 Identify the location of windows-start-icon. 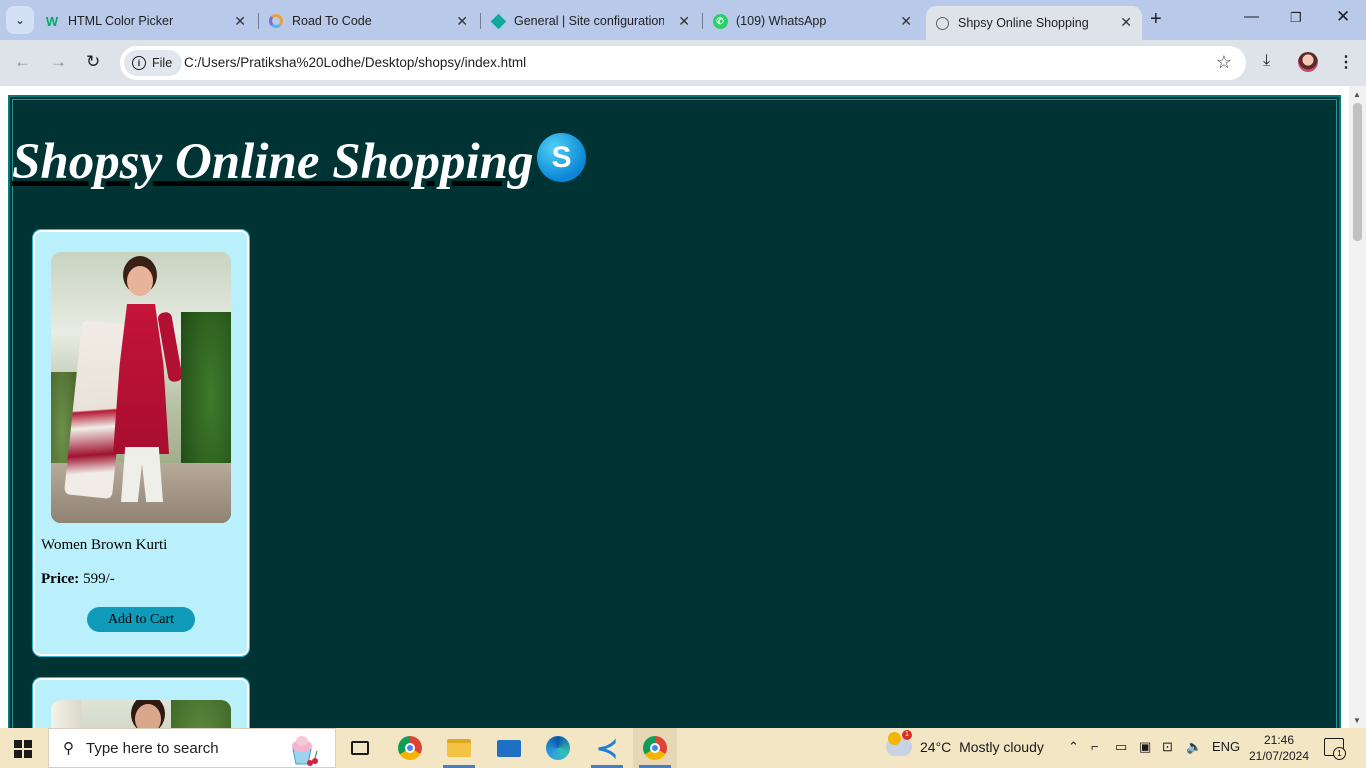
(23, 749).